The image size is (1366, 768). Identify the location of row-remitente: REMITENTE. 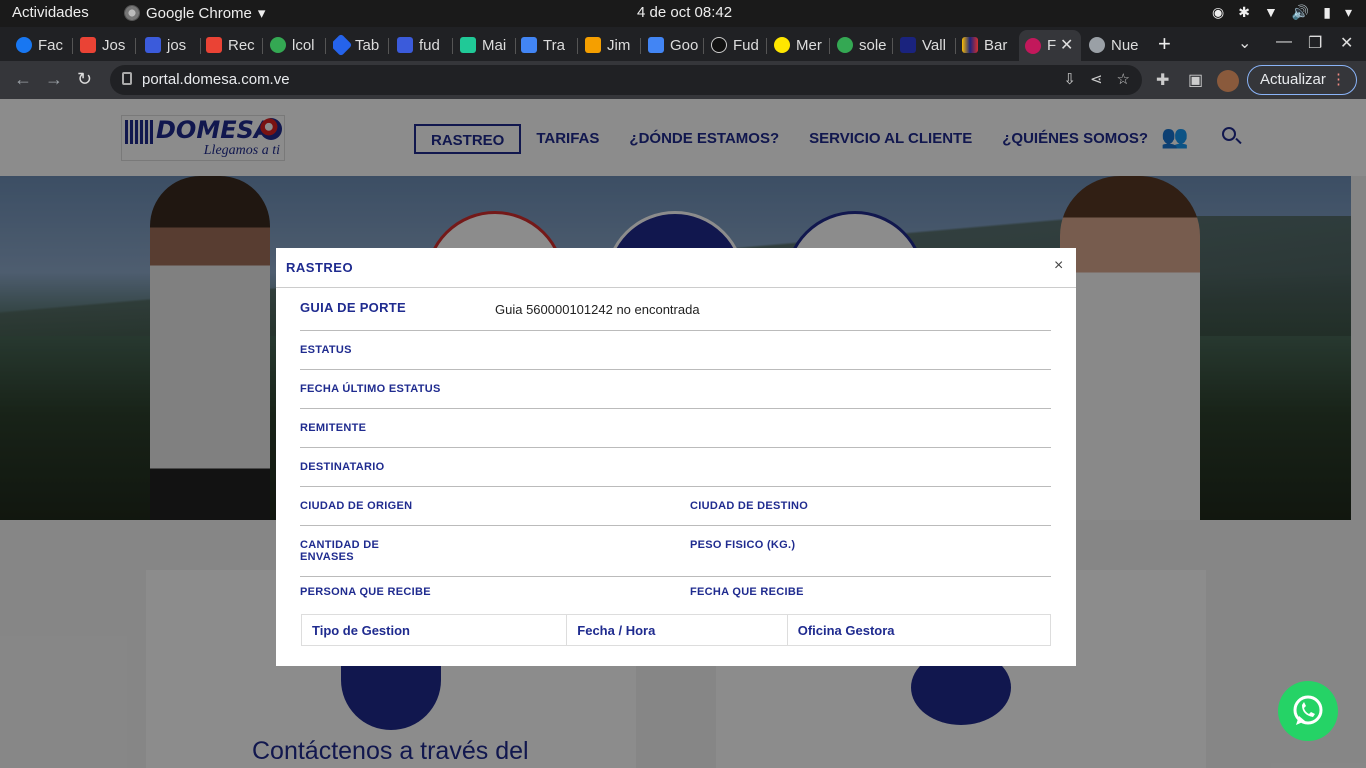
(675, 428).